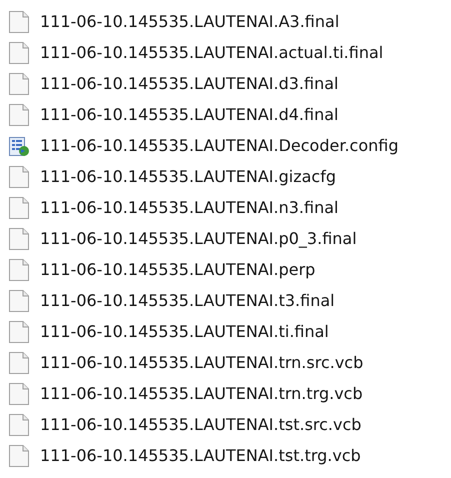  I want to click on file-name: 111-06-10.145535.LAUTENAI.p0_3.final, so click(198, 238).